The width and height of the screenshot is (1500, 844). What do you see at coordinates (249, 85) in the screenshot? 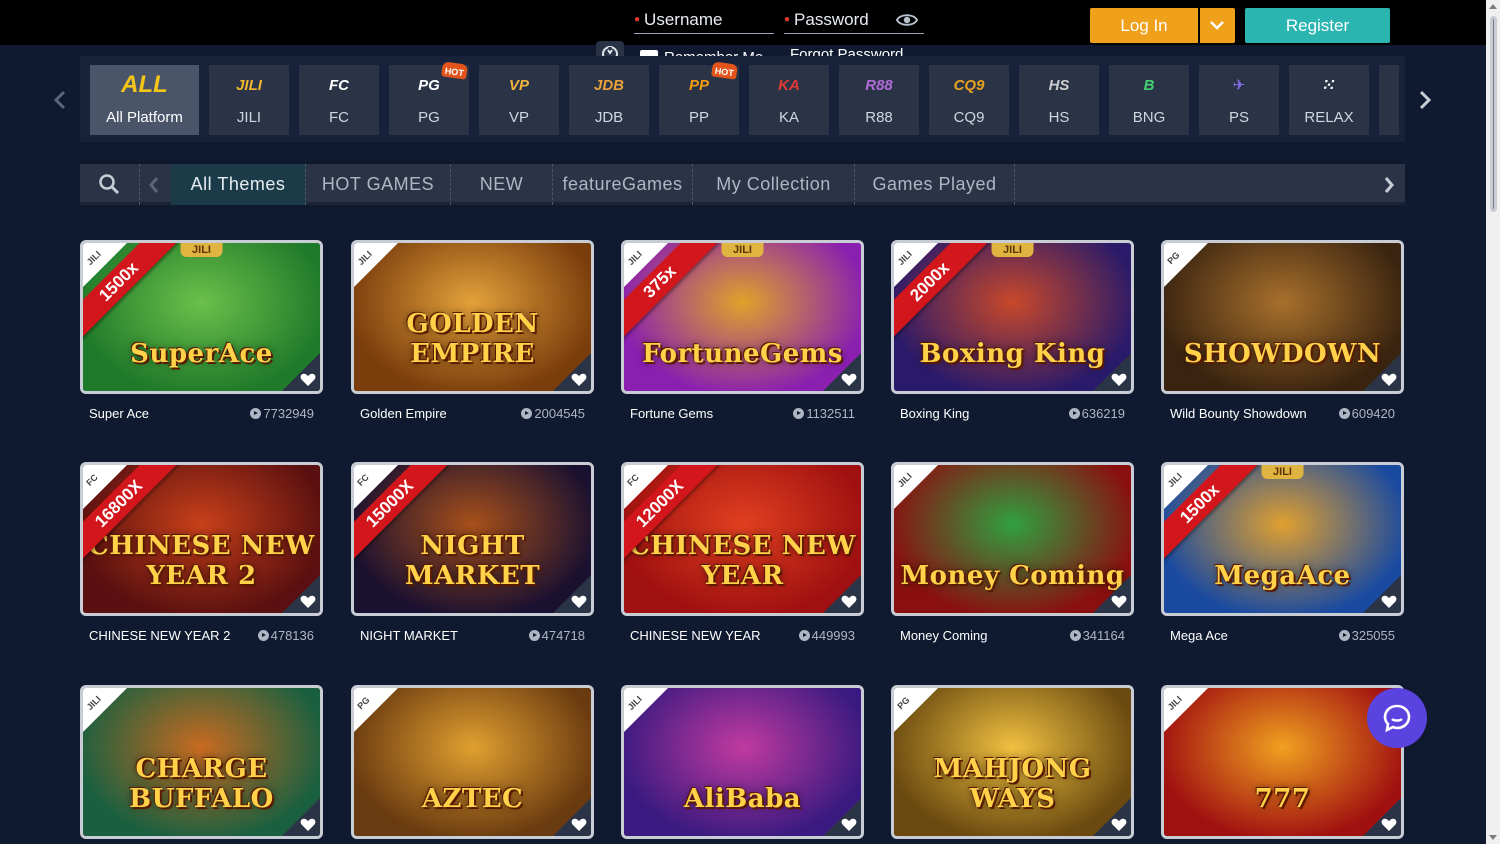
I see `provider-logo-icon: JILI` at bounding box center [249, 85].